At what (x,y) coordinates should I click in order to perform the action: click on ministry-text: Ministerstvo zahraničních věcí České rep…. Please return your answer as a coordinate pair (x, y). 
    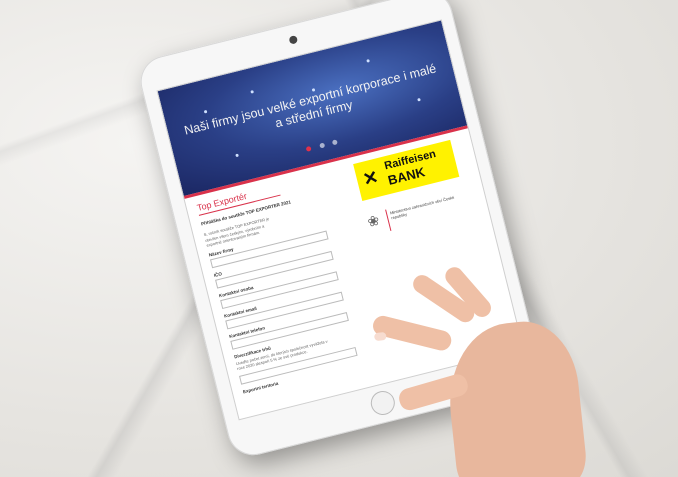
    Looking at the image, I should click on (422, 207).